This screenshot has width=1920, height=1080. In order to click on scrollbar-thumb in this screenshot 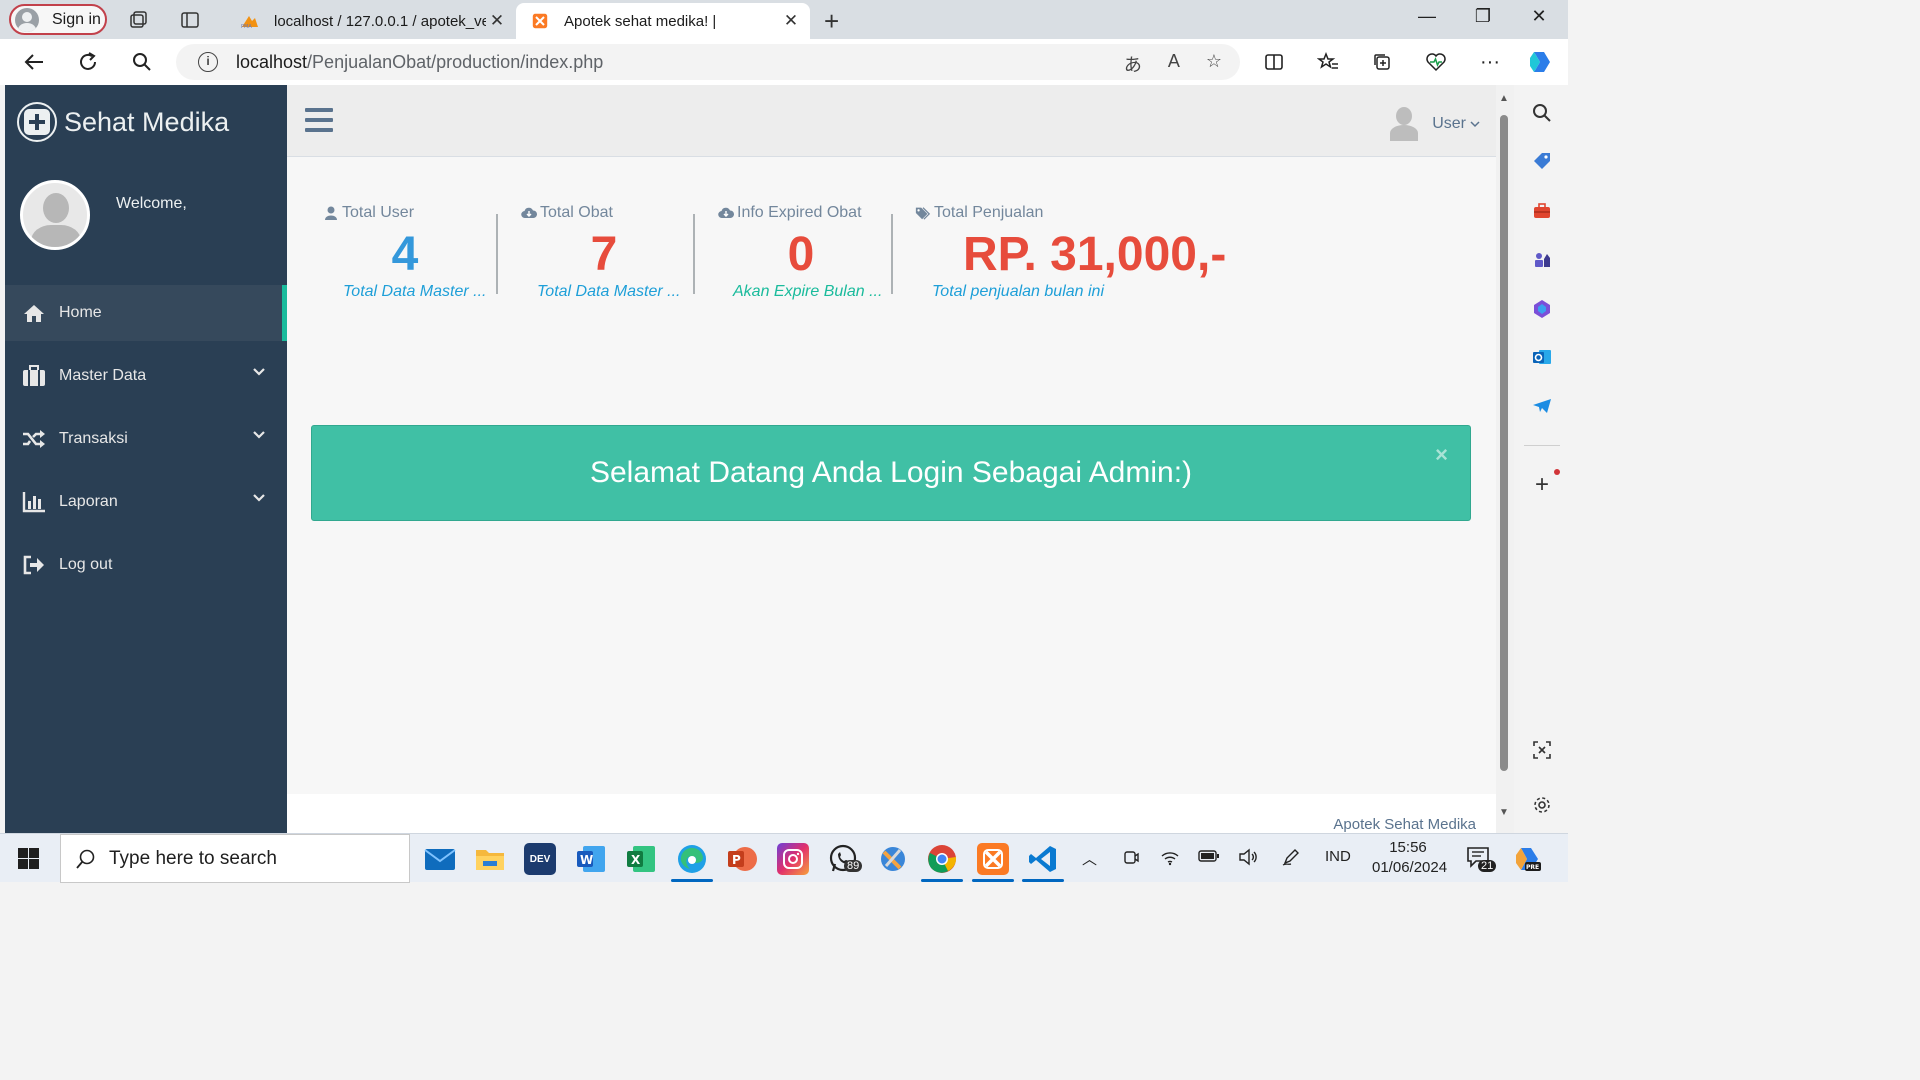, I will do `click(1504, 443)`.